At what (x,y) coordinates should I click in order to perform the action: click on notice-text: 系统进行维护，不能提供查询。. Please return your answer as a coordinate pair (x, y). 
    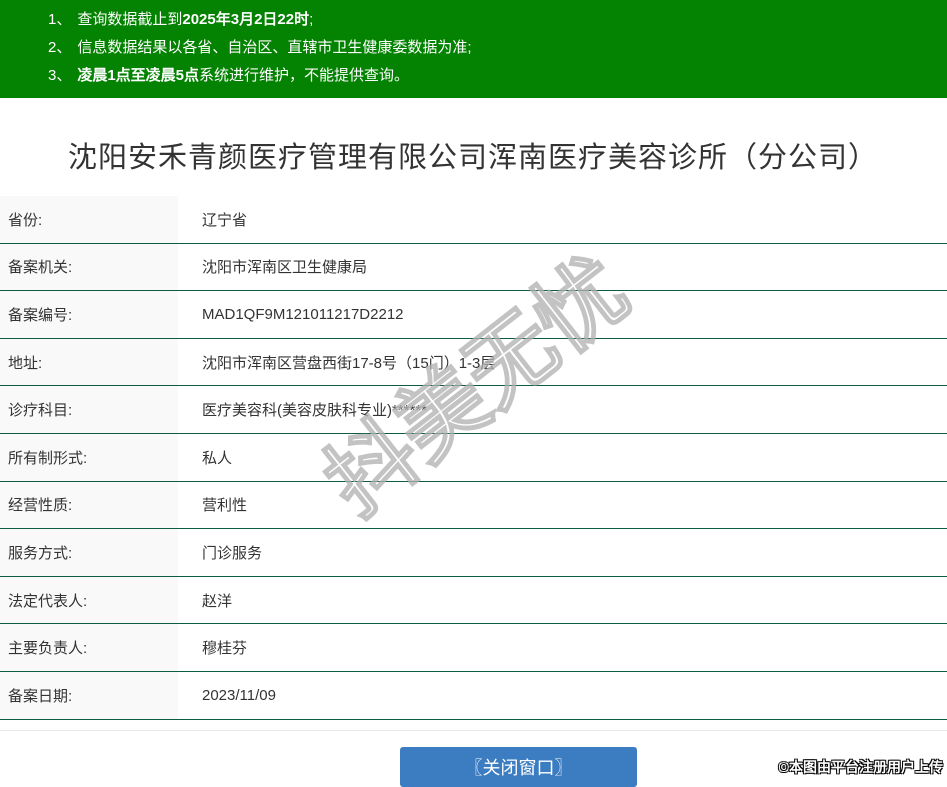
    Looking at the image, I should click on (304, 75).